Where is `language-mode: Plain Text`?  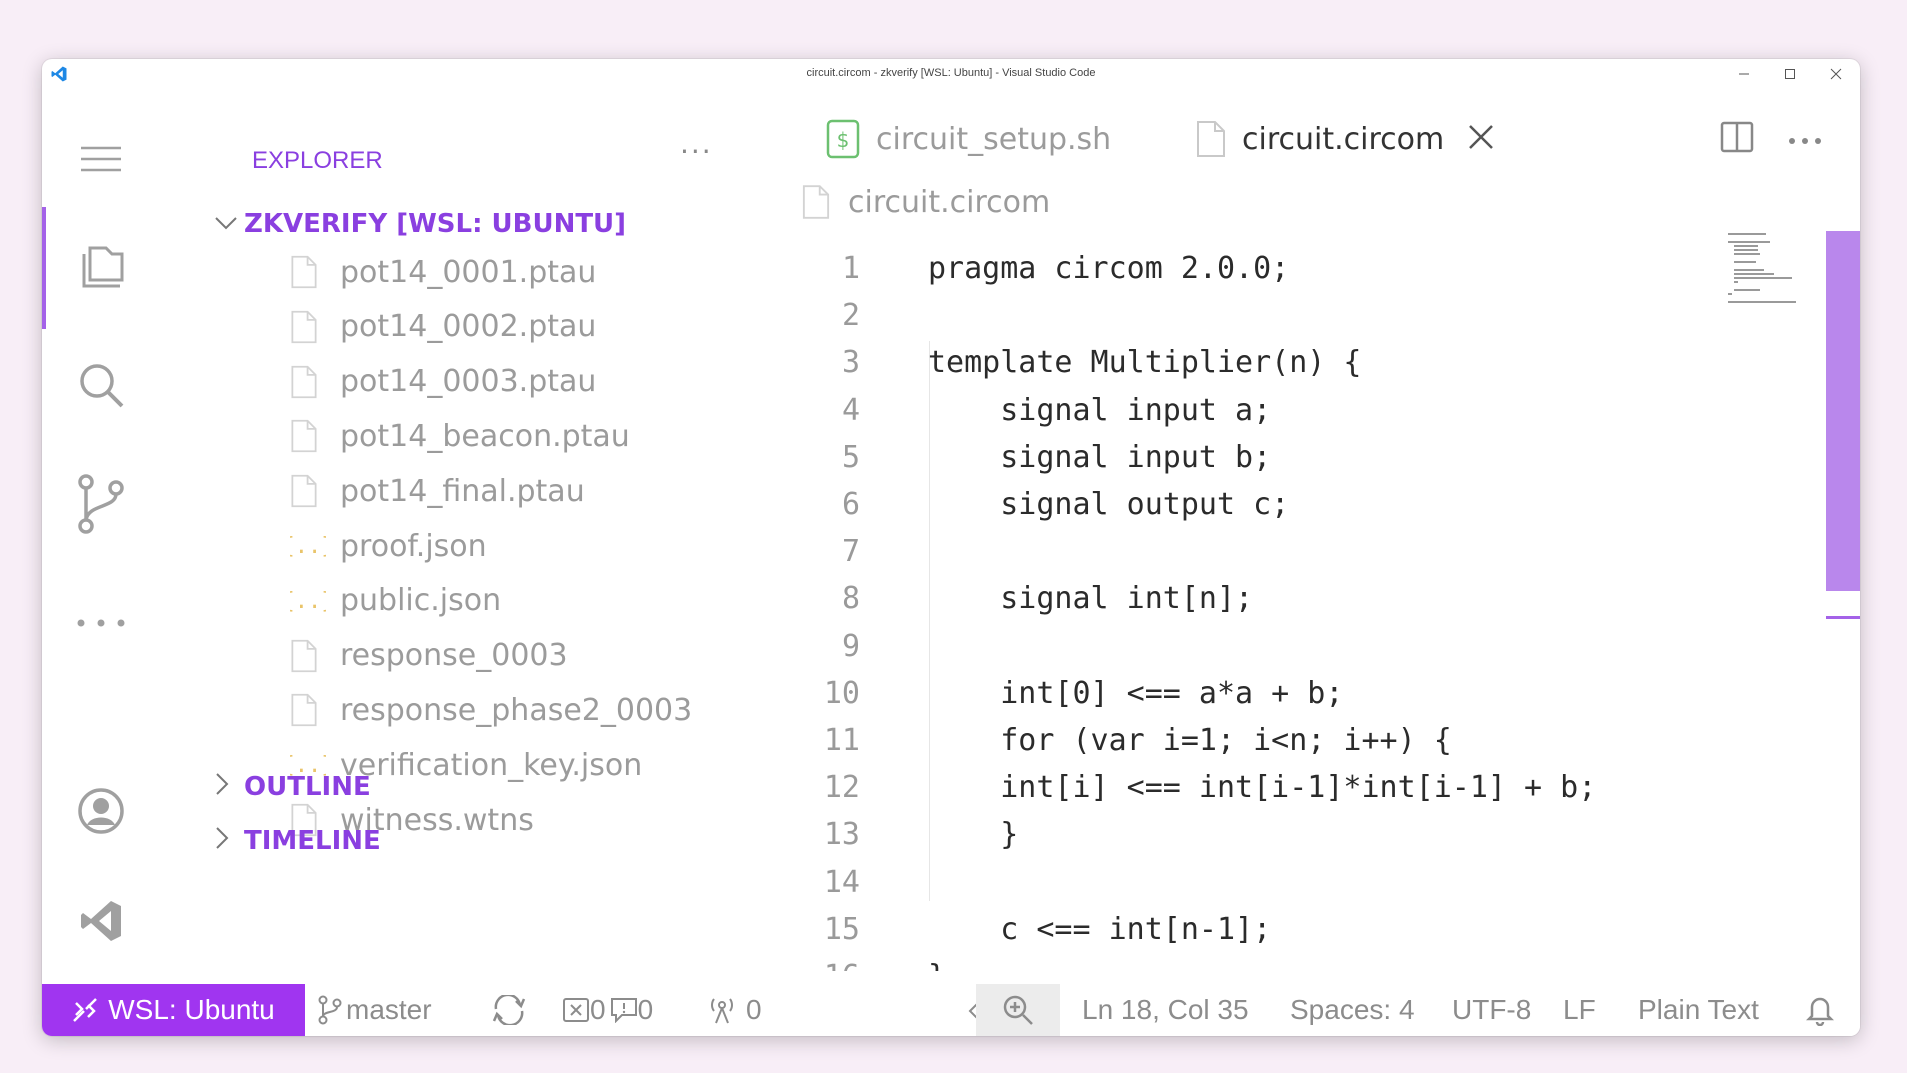
language-mode: Plain Text is located at coordinates (1698, 1010).